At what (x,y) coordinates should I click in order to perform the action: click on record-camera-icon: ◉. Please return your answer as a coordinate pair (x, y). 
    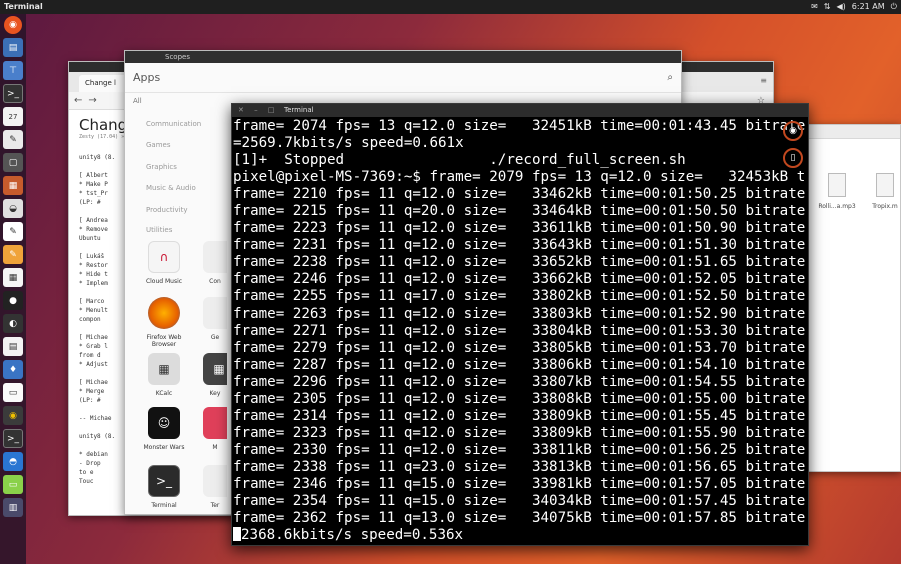
    Looking at the image, I should click on (793, 131).